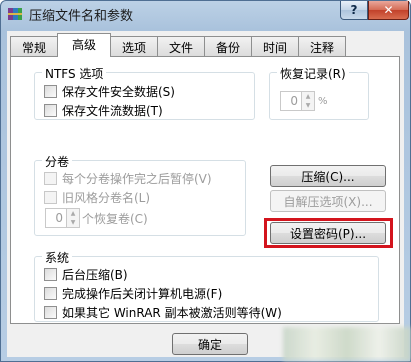 The image size is (411, 362). I want to click on wait-other-copies-checkbox: 如果其它 WinRAR 副本被激活则等待(W), so click(163, 312).